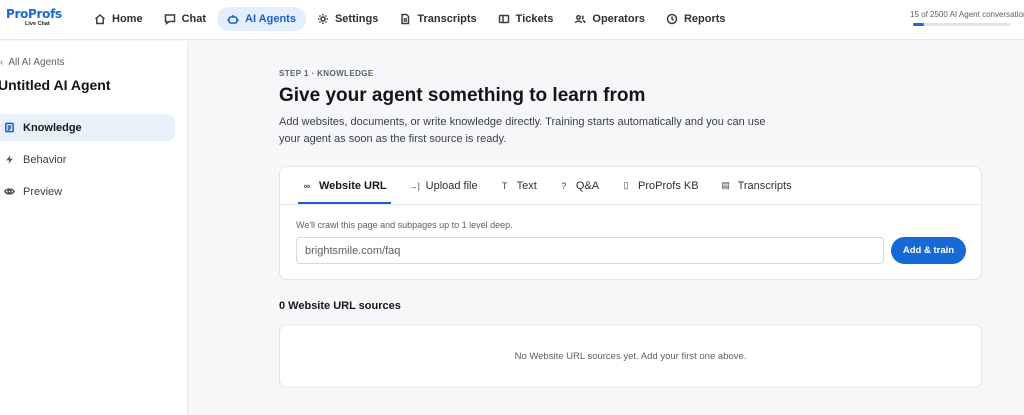 The image size is (1024, 415). I want to click on text-icon: T, so click(504, 185).